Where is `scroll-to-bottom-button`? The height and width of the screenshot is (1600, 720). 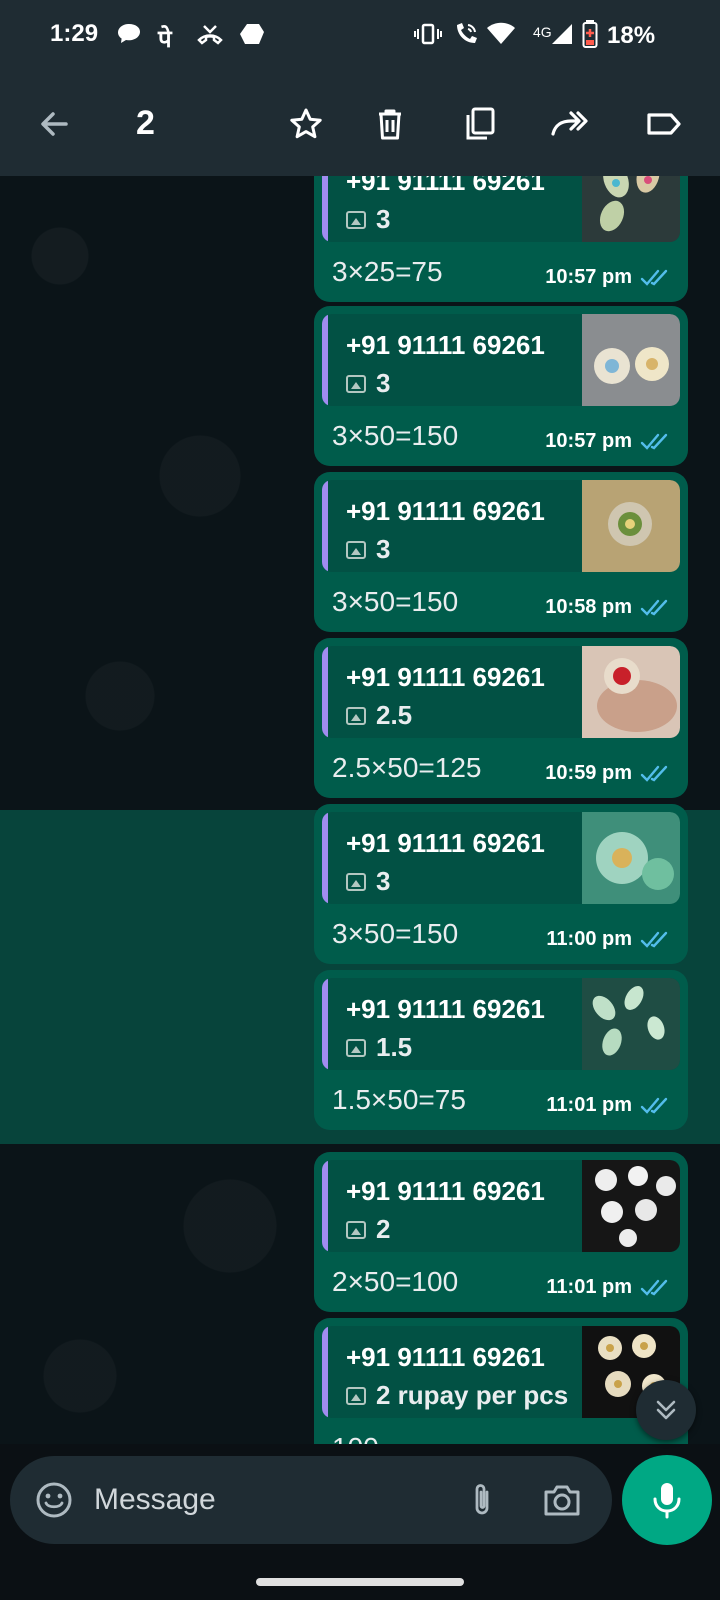
scroll-to-bottom-button is located at coordinates (666, 1410).